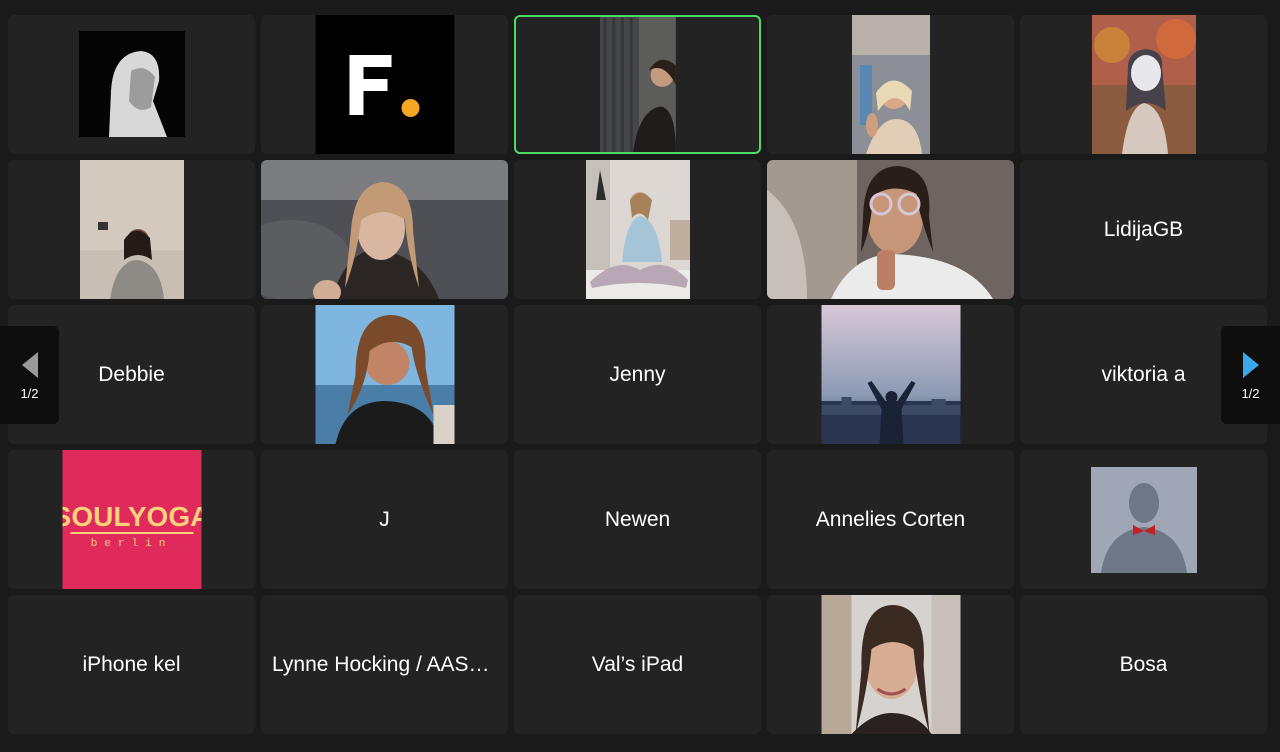 The height and width of the screenshot is (752, 1280). I want to click on participant-tile: LidijaGB, so click(1143, 229).